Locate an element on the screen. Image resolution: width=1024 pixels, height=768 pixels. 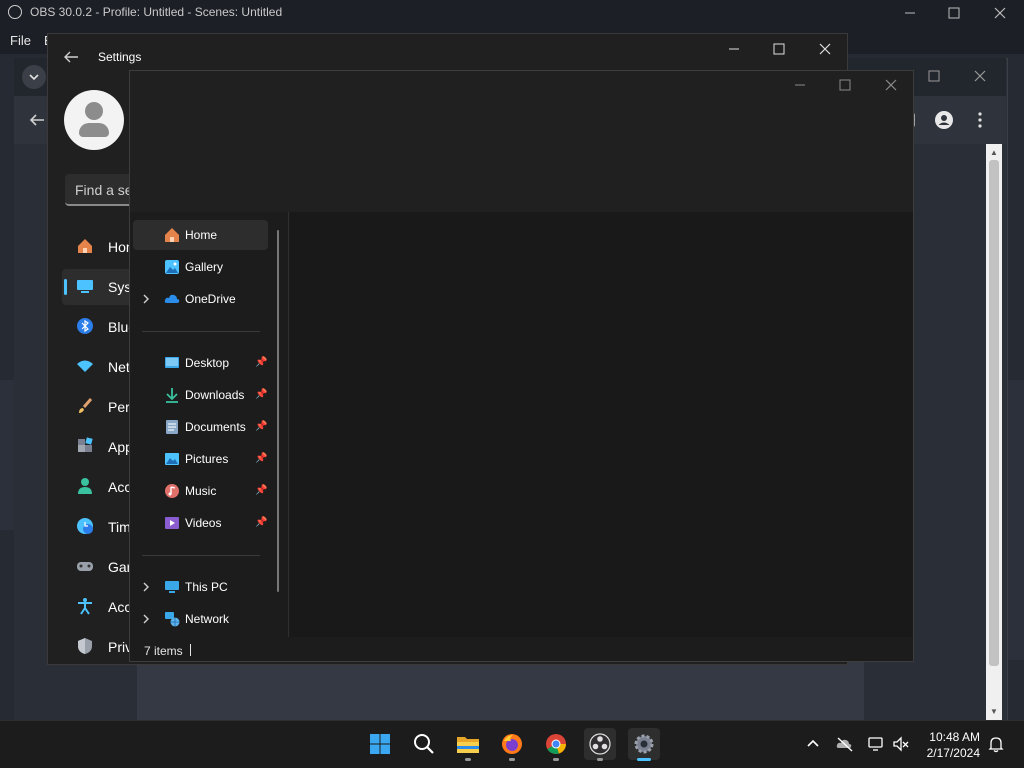
nav-videos-label: Videos is located at coordinates (203, 523).